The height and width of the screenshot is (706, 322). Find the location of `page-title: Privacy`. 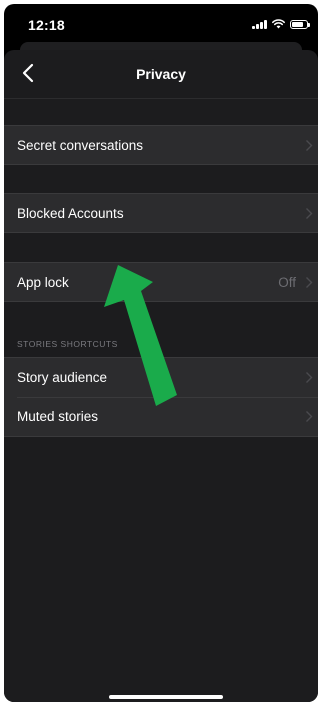

page-title: Privacy is located at coordinates (161, 74).